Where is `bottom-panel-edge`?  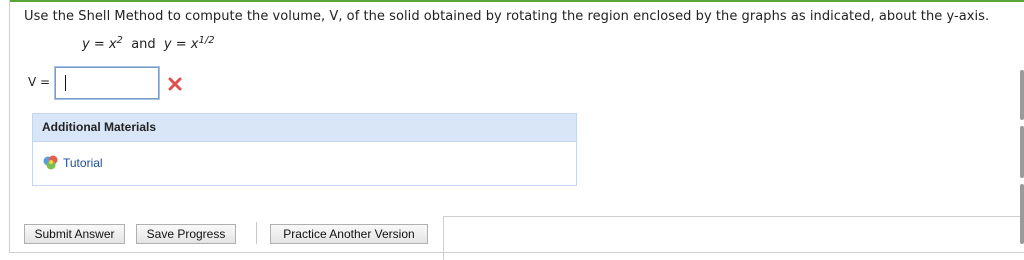 bottom-panel-edge is located at coordinates (733, 238).